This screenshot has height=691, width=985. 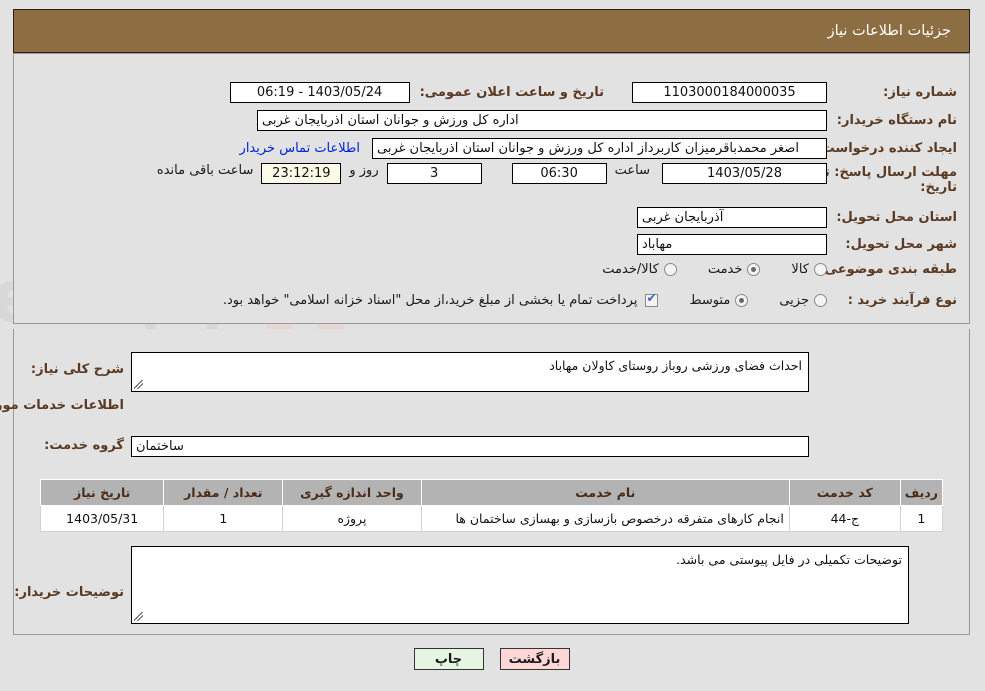 I want to click on treasury-checkbox, so click(x=653, y=299).